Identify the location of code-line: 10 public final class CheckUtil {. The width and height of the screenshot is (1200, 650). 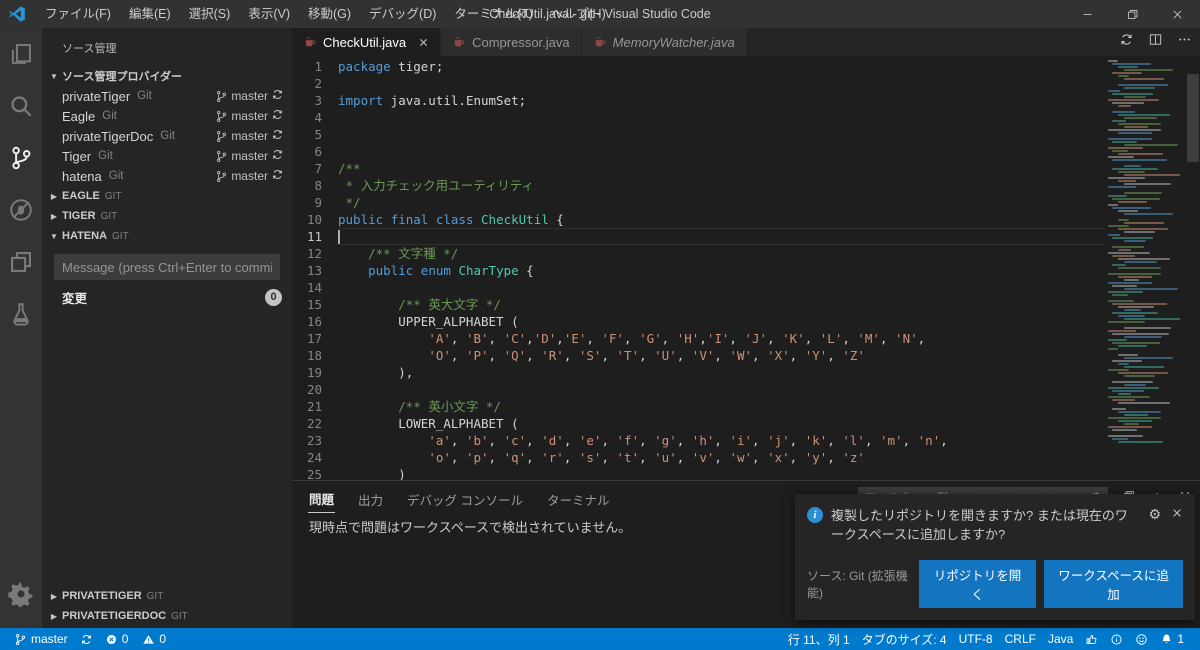
(699, 219).